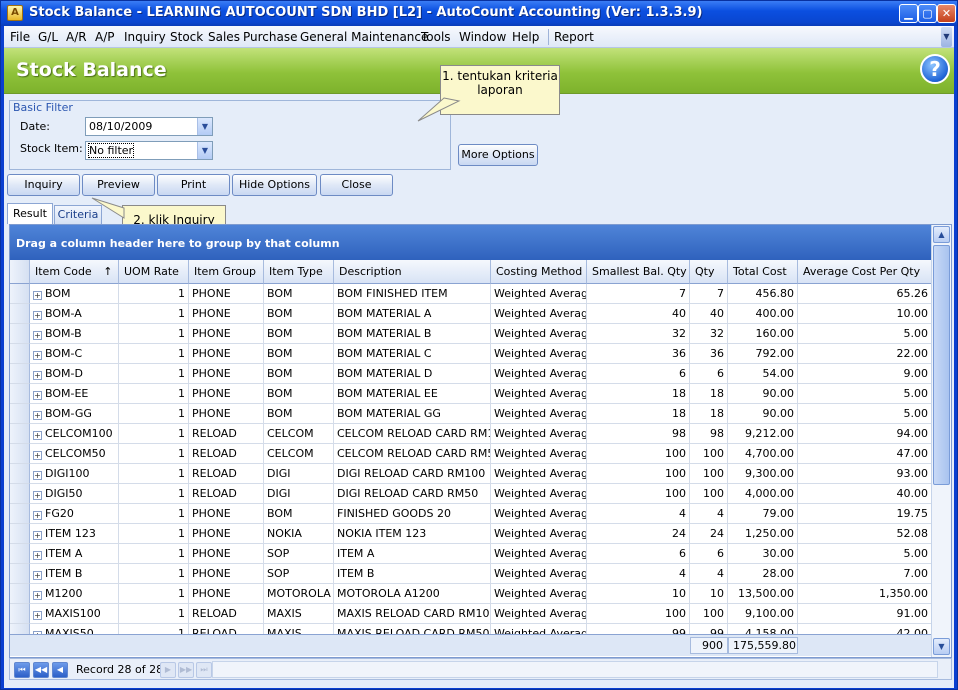  Describe the element at coordinates (412, 514) in the screenshot. I see `cell-description: FINISHED GOODS 20` at that location.